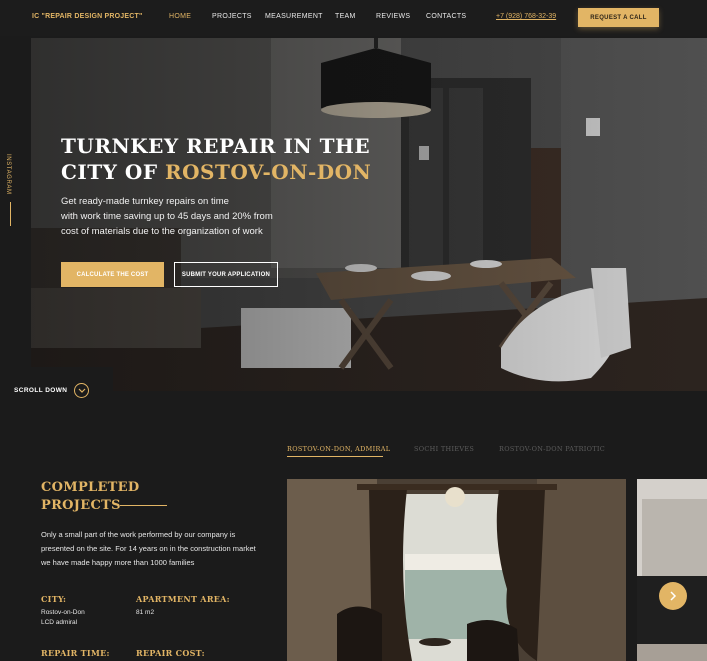 The width and height of the screenshot is (707, 661). What do you see at coordinates (552, 449) in the screenshot?
I see `tab-rostov-patriotic: ROSTOV-ON-DON PATRIOTIC` at bounding box center [552, 449].